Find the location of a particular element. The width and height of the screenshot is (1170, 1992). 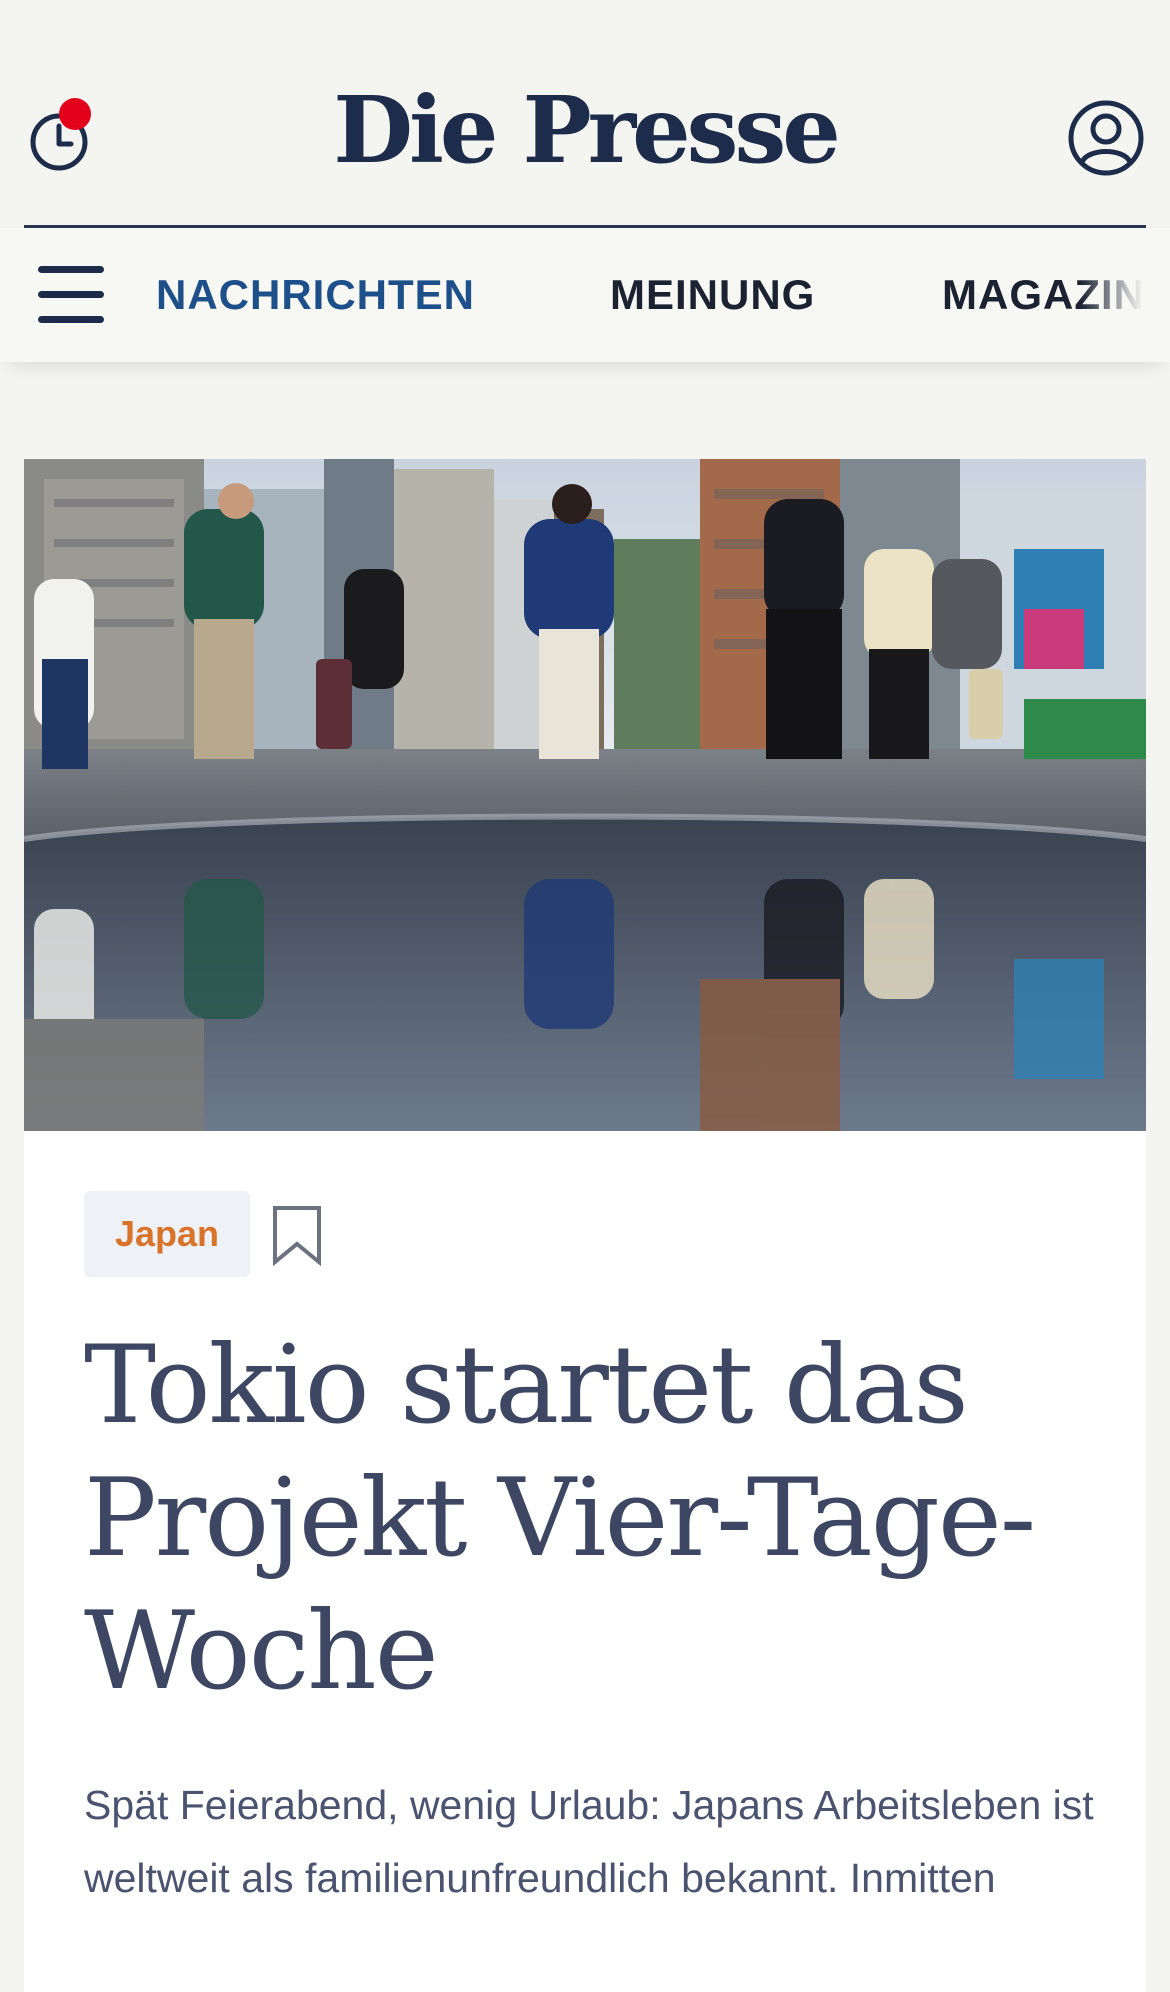

topic-tag: Japan is located at coordinates (167, 1234).